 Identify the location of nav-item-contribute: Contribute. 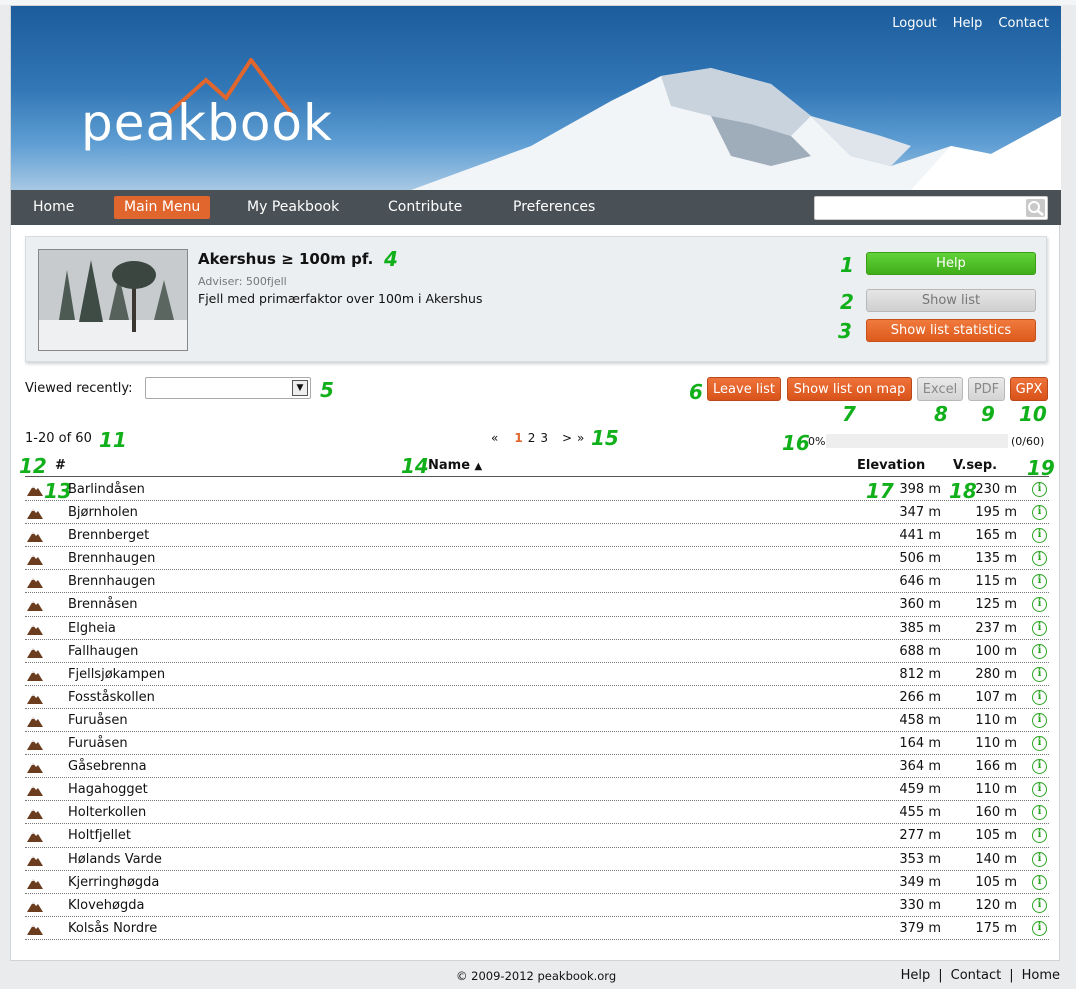
(425, 207).